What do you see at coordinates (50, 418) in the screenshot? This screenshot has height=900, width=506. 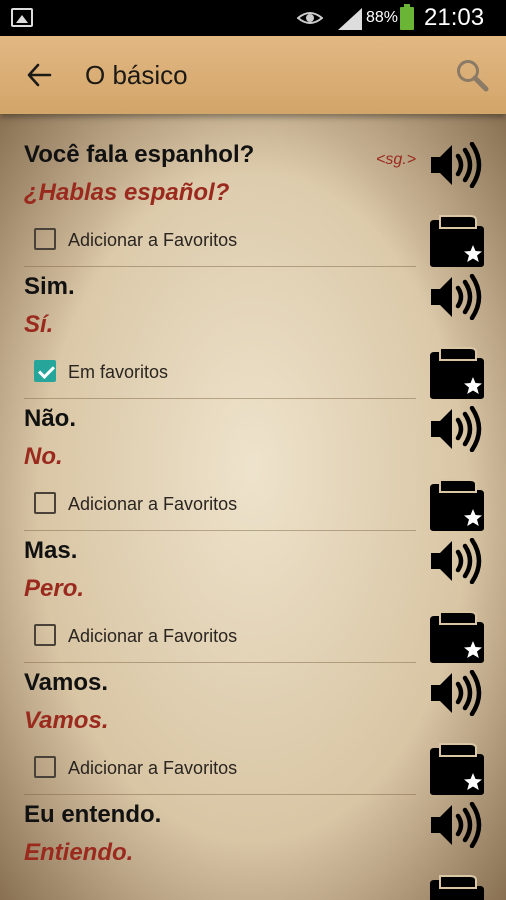 I see `phrase-portuguese: Não.` at bounding box center [50, 418].